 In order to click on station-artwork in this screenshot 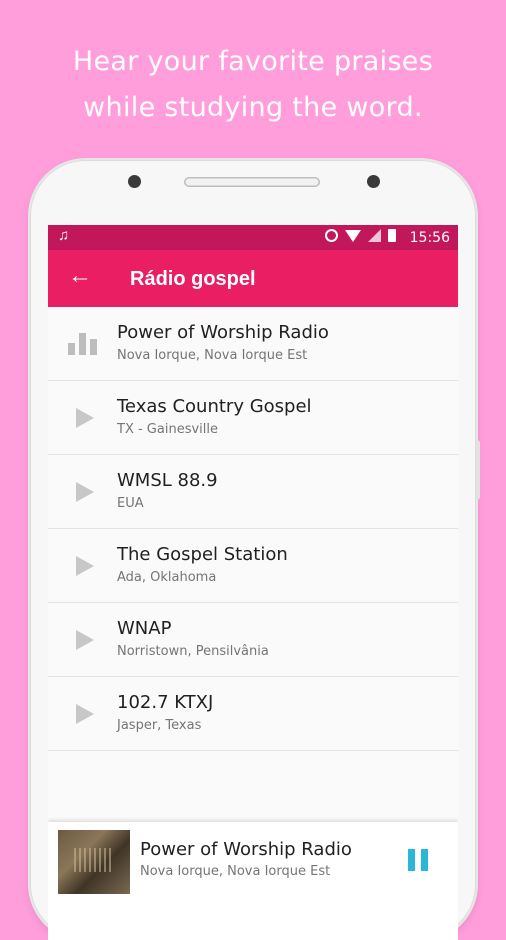, I will do `click(94, 862)`.